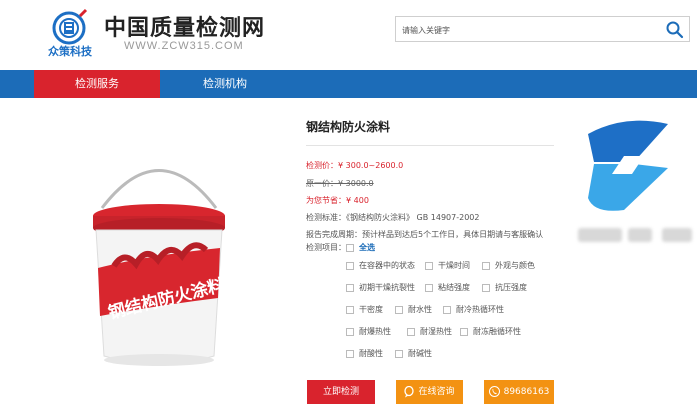 The height and width of the screenshot is (416, 697). I want to click on option-label: 耐冷热循环性, so click(480, 309).